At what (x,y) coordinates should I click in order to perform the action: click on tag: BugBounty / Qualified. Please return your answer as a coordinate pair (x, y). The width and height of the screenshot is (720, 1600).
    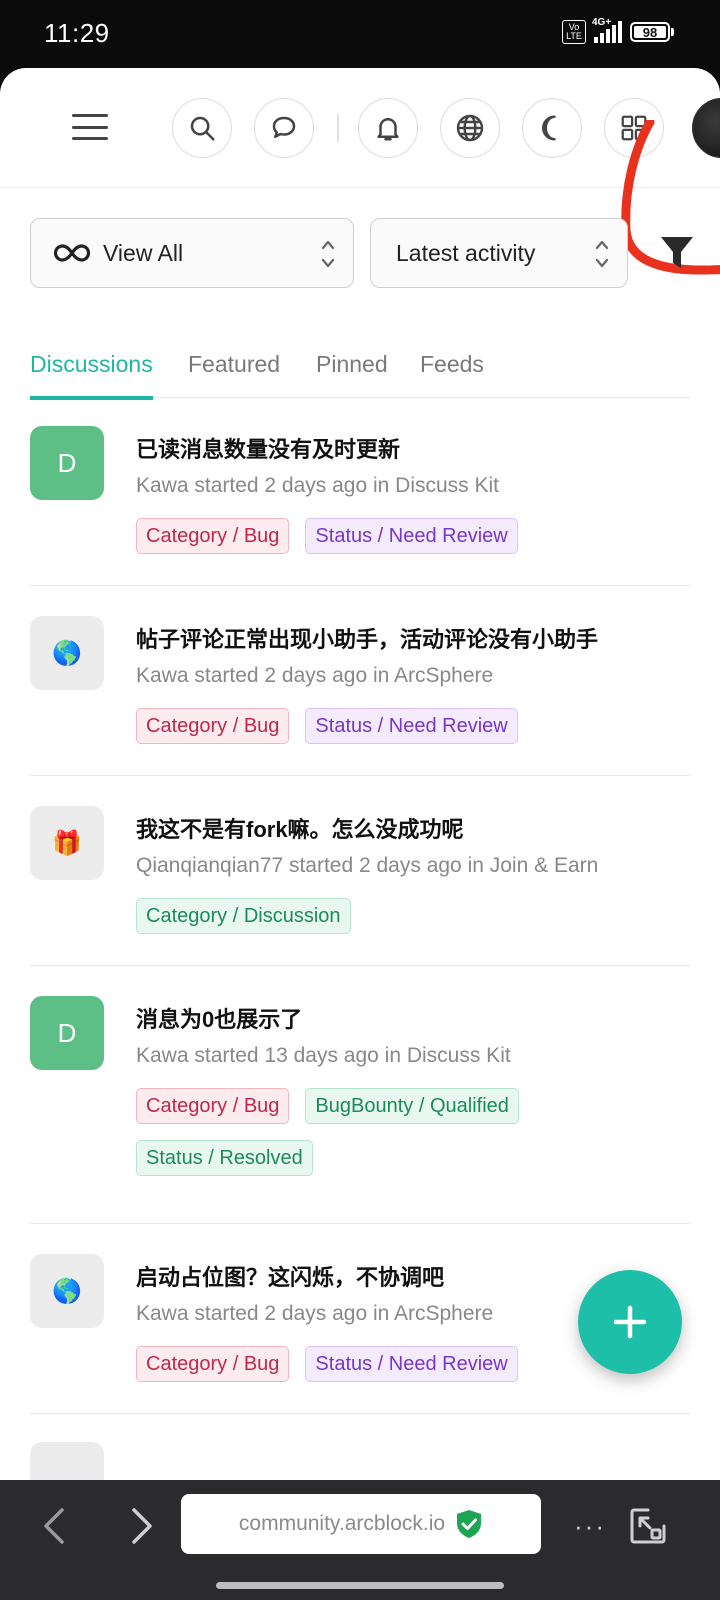
    Looking at the image, I should click on (412, 1106).